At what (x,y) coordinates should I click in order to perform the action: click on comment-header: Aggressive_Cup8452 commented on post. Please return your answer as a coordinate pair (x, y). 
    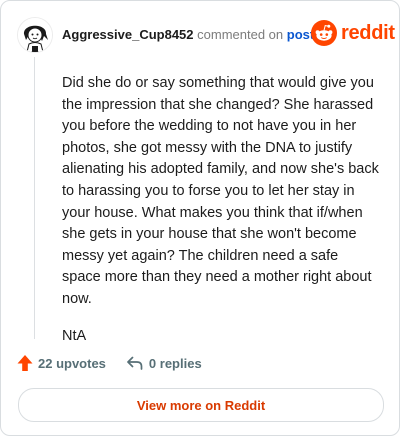
    Looking at the image, I should click on (188, 35).